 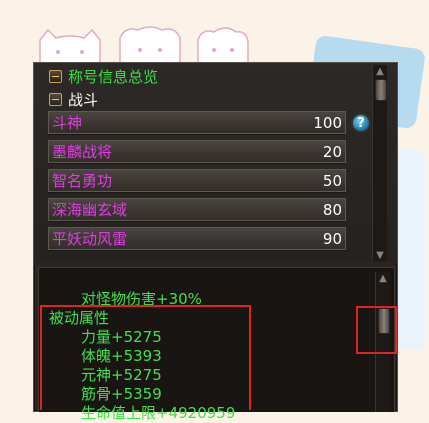 What do you see at coordinates (90, 210) in the screenshot?
I see `title-name: 深海幽玄域` at bounding box center [90, 210].